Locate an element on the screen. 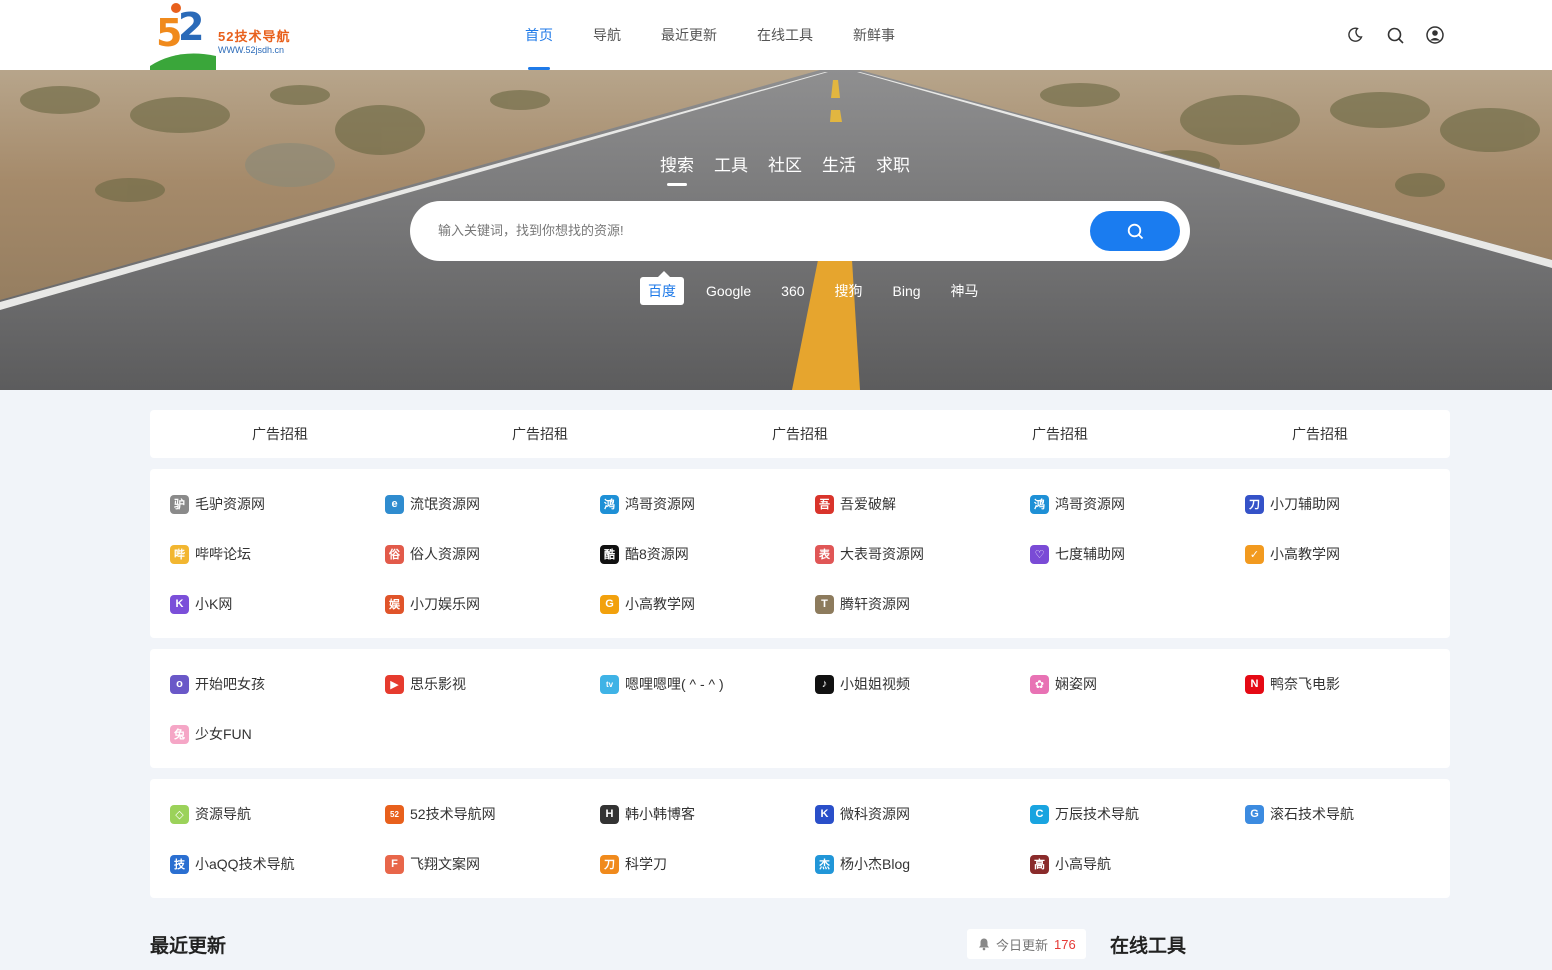 This screenshot has width=1552, height=970. badge-icon: ✓ is located at coordinates (1254, 554).